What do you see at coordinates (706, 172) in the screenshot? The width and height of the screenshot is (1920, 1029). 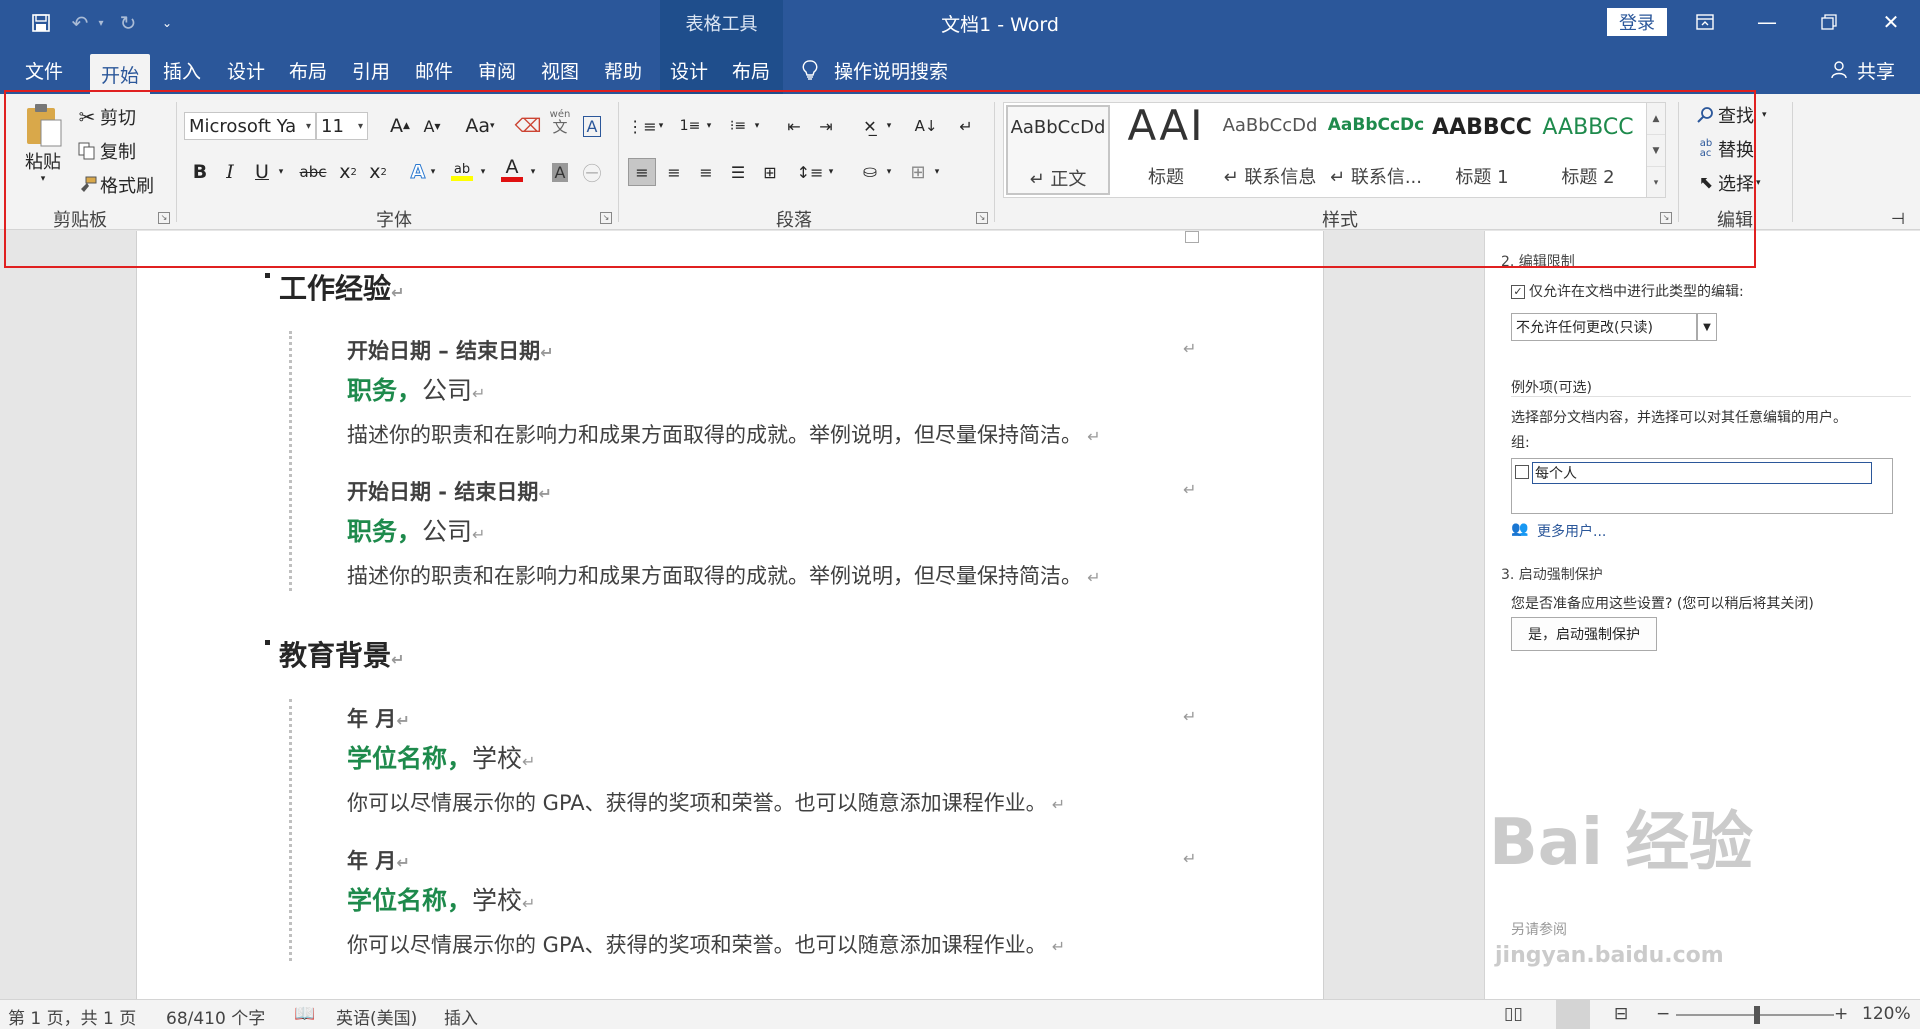 I see `align-right-icon: ≡` at bounding box center [706, 172].